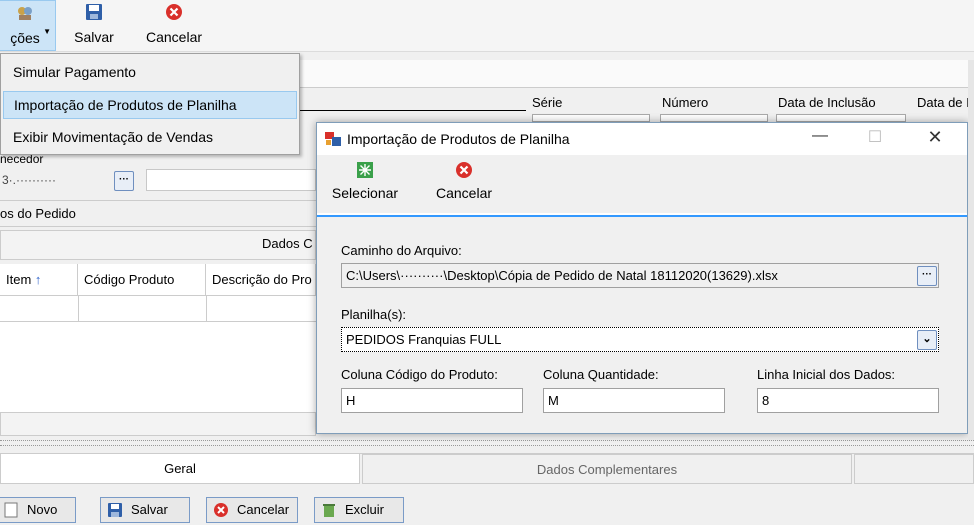 The height and width of the screenshot is (525, 974). I want to click on save-label: Salvar, so click(94, 37).